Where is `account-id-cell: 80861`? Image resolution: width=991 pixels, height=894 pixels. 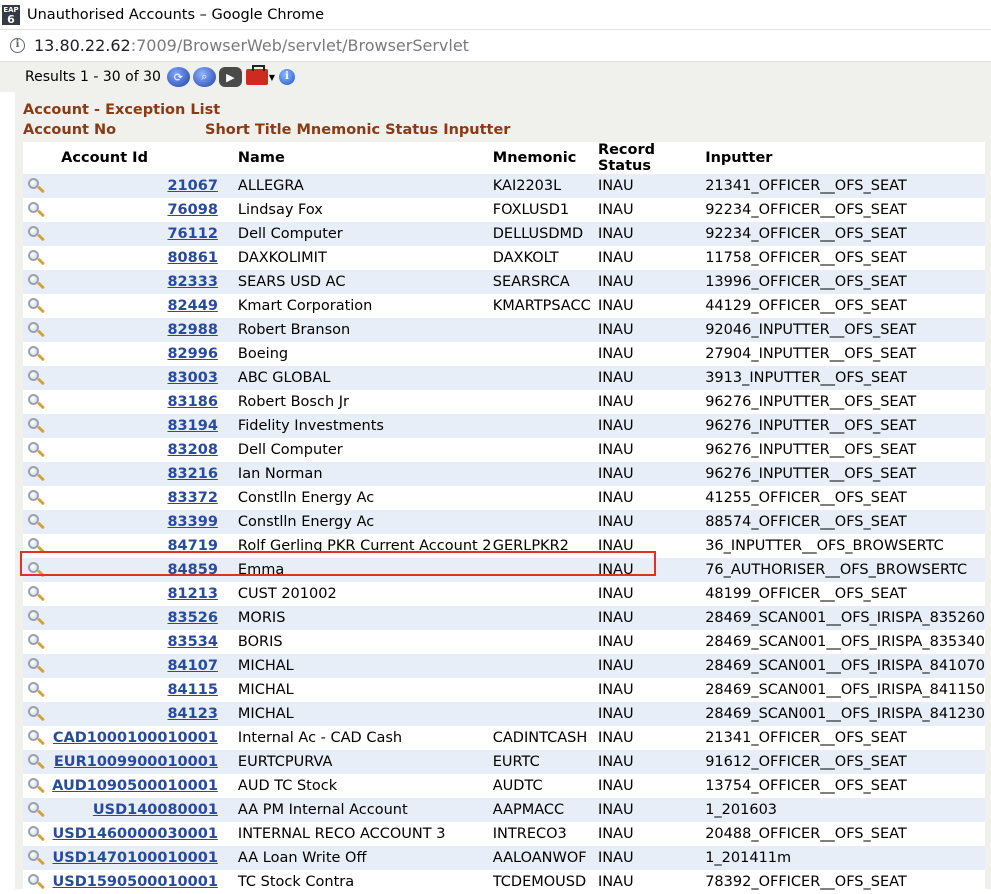 account-id-cell: 80861 is located at coordinates (141, 258).